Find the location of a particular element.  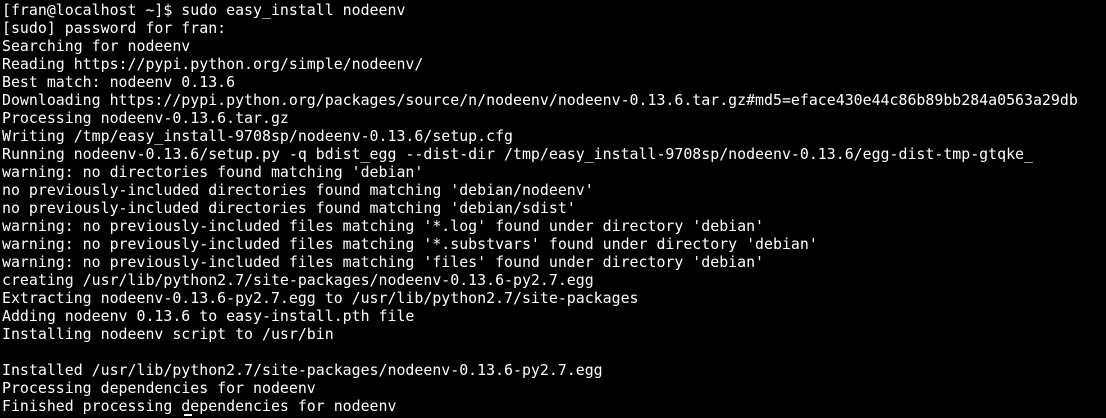

text-cursor-icon is located at coordinates (188, 415).